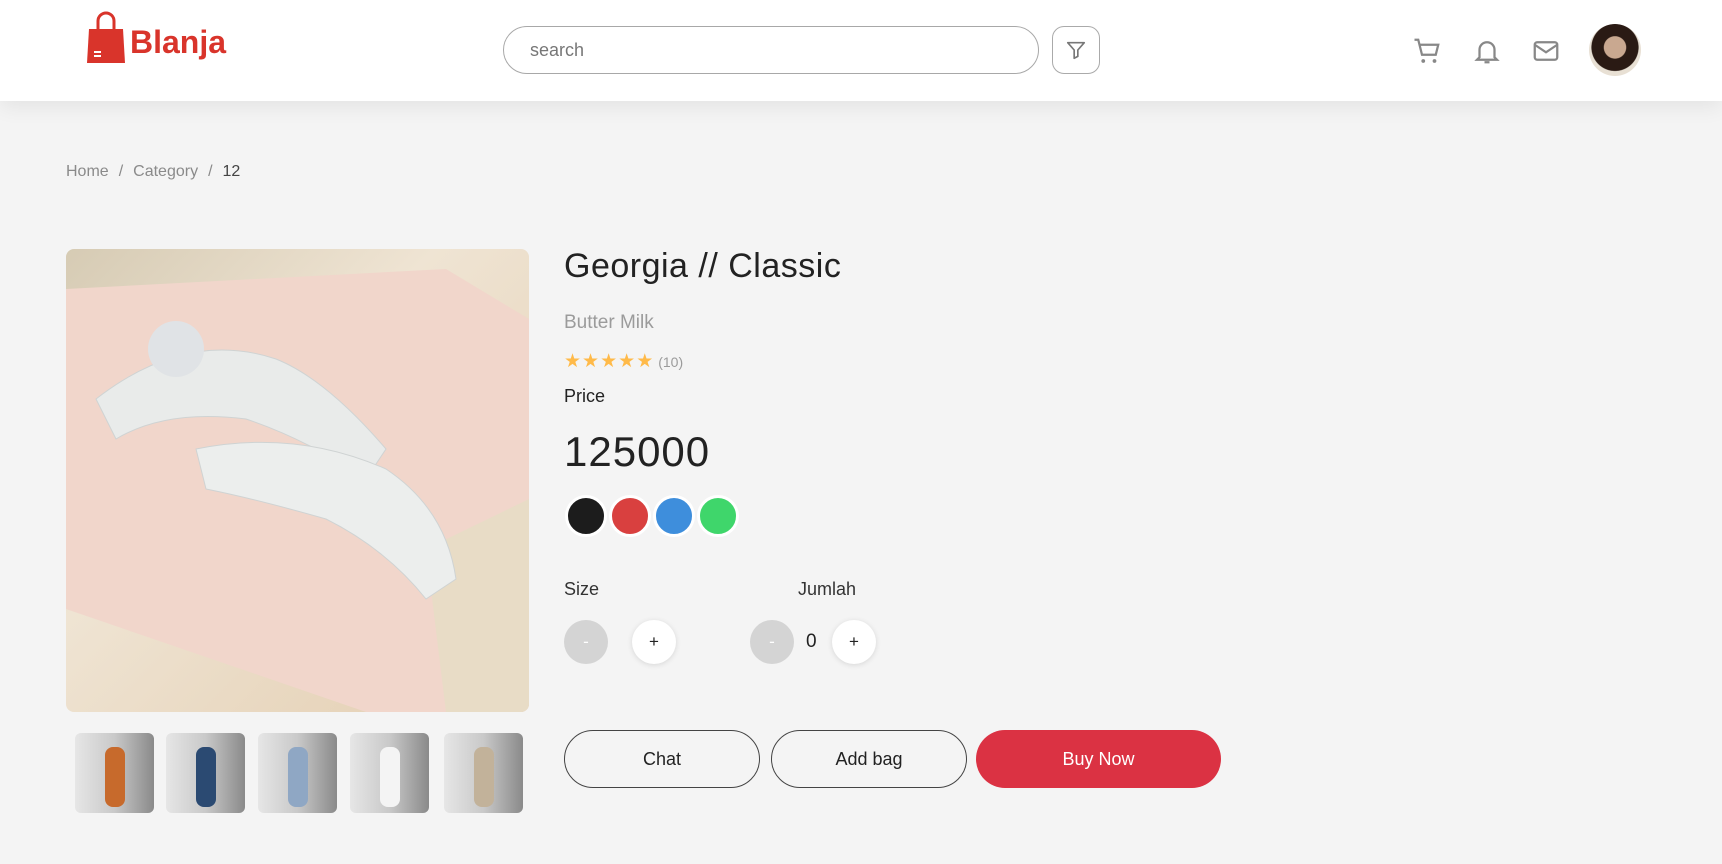 The height and width of the screenshot is (864, 1722). Describe the element at coordinates (1427, 51) in the screenshot. I see `cart-icon` at that location.